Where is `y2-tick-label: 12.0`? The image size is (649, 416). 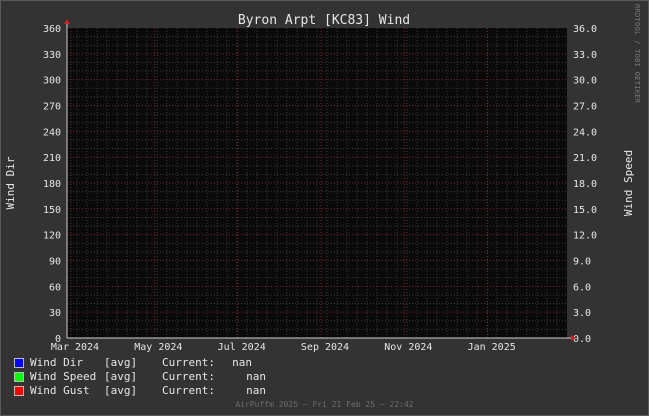 y2-tick-label: 12.0 is located at coordinates (585, 236).